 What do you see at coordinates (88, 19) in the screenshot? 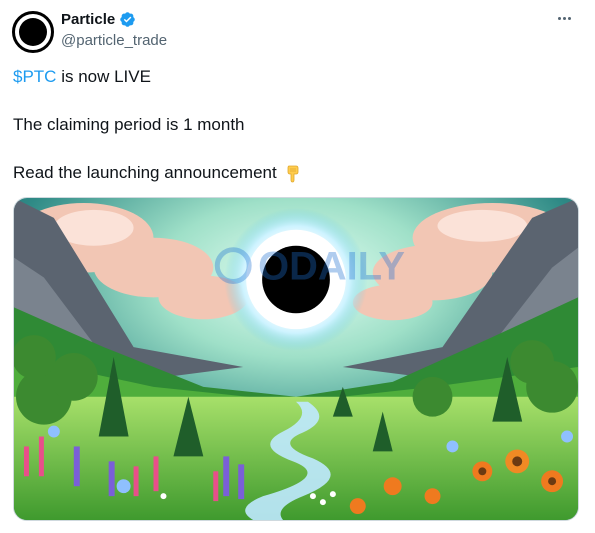
I see `author-display-name: Particle` at bounding box center [88, 19].